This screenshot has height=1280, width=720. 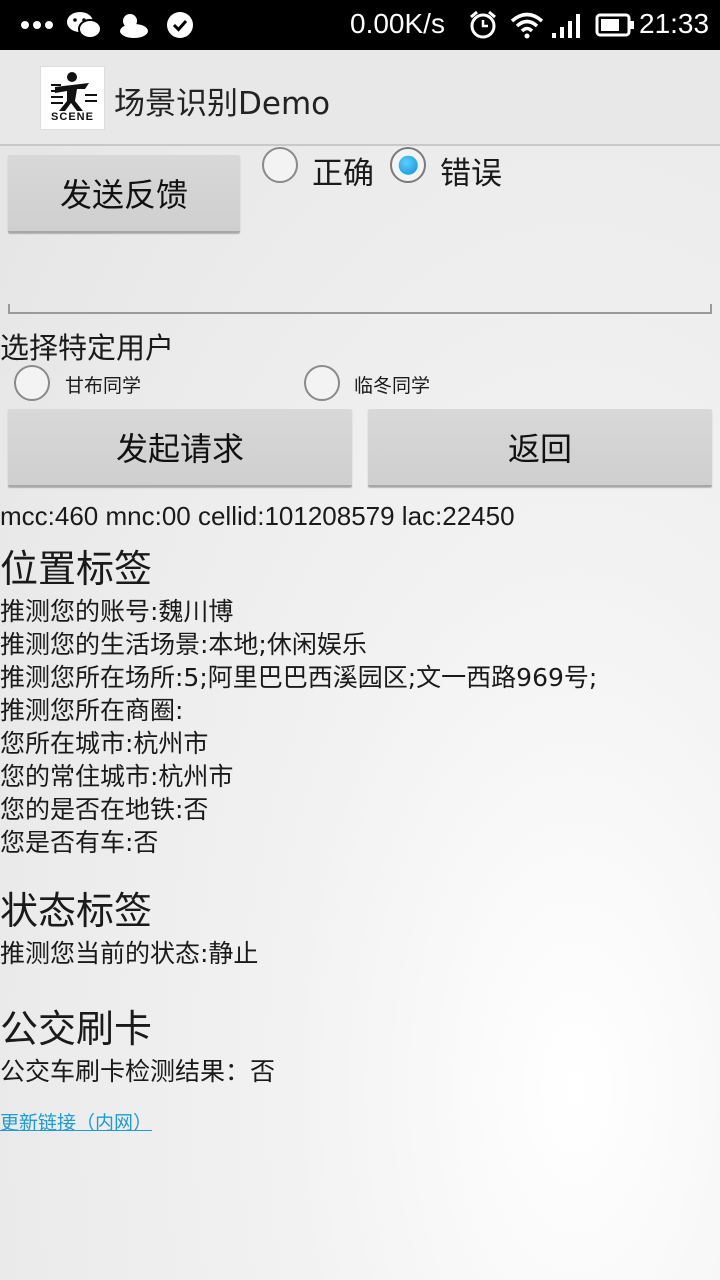 I want to click on location-line: 推测您的生活场景:本地;休闲娱乐, so click(x=183, y=644).